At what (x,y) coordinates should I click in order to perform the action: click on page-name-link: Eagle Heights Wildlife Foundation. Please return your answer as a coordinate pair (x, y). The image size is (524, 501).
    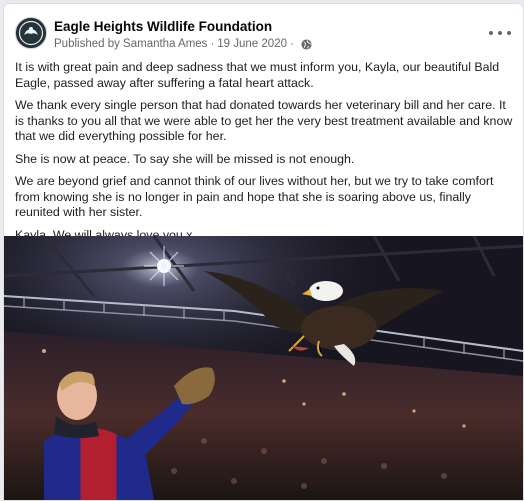
    Looking at the image, I should click on (163, 26).